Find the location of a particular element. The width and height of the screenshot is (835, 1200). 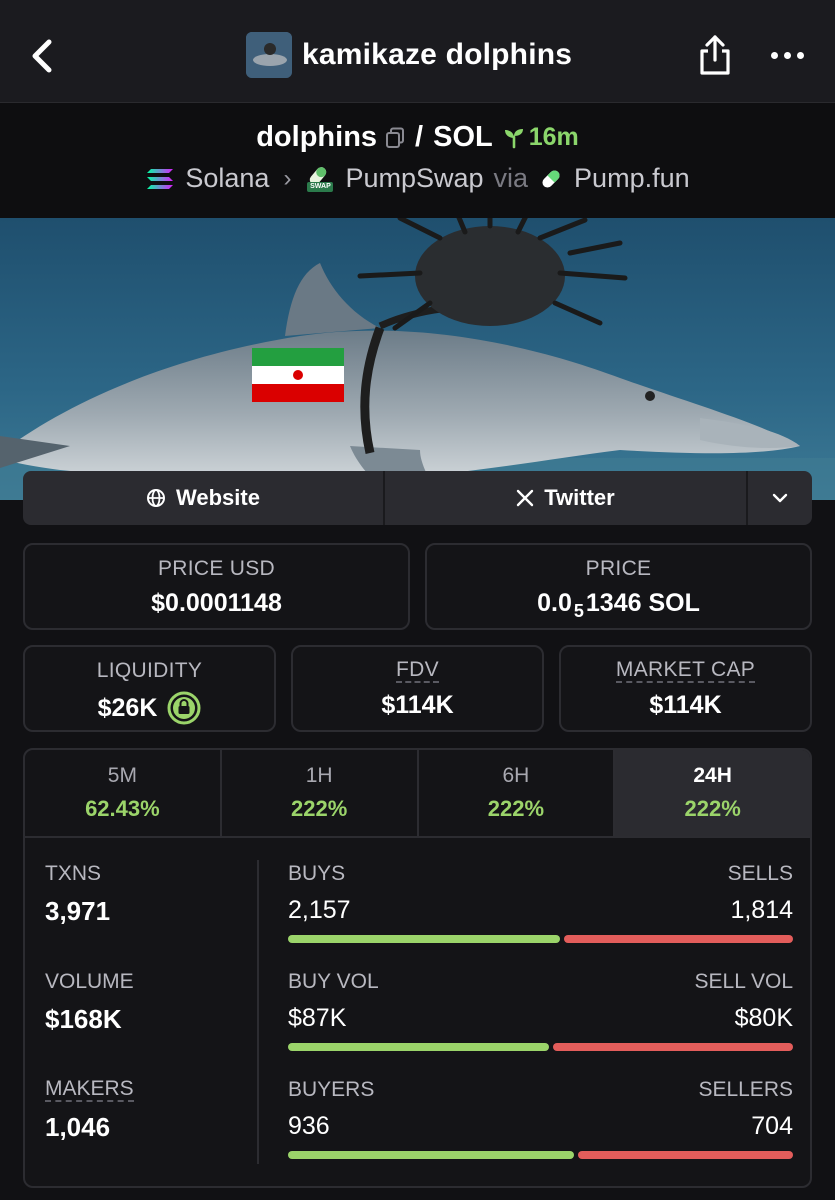

buys-value: 2,157 is located at coordinates (319, 910).